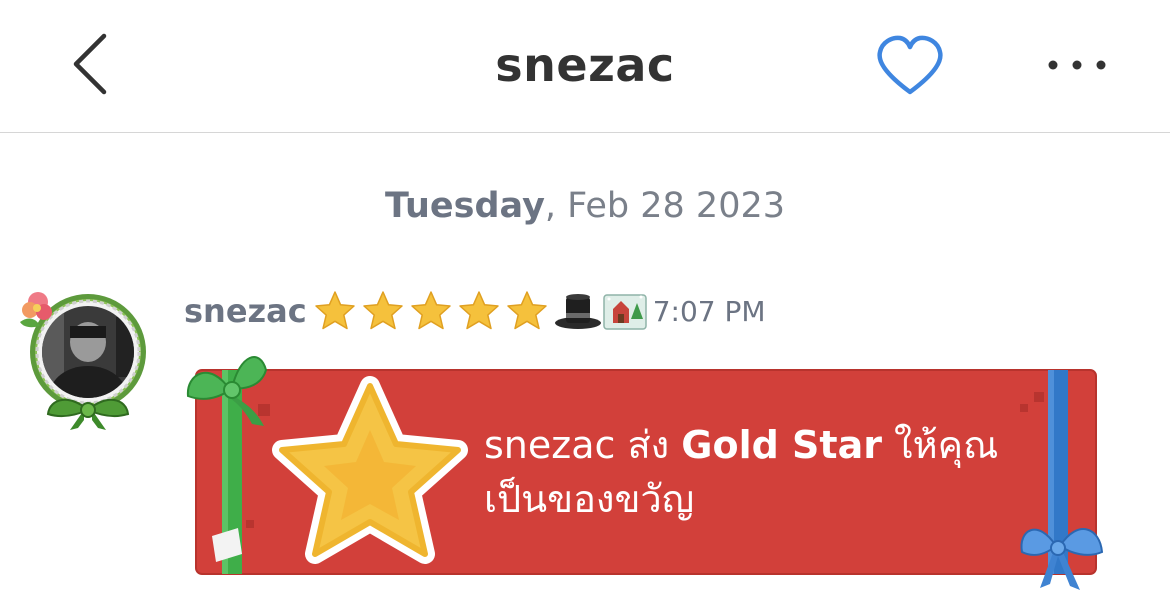 Image resolution: width=1170 pixels, height=616 pixels. I want to click on gift-message: snezac ส่ง Gold Star ให้คุณ เป็นของขวัญ, so click(764, 472).